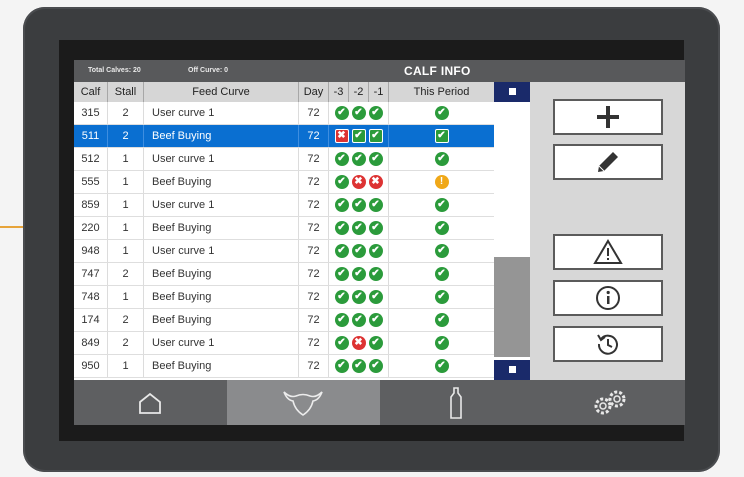  I want to click on bottle-icon, so click(456, 402).